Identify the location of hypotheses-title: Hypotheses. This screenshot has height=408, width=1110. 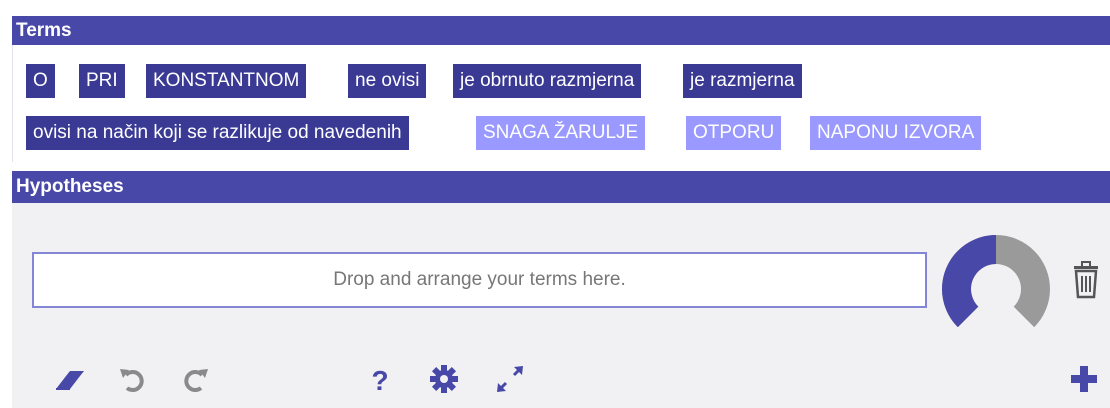
(70, 186).